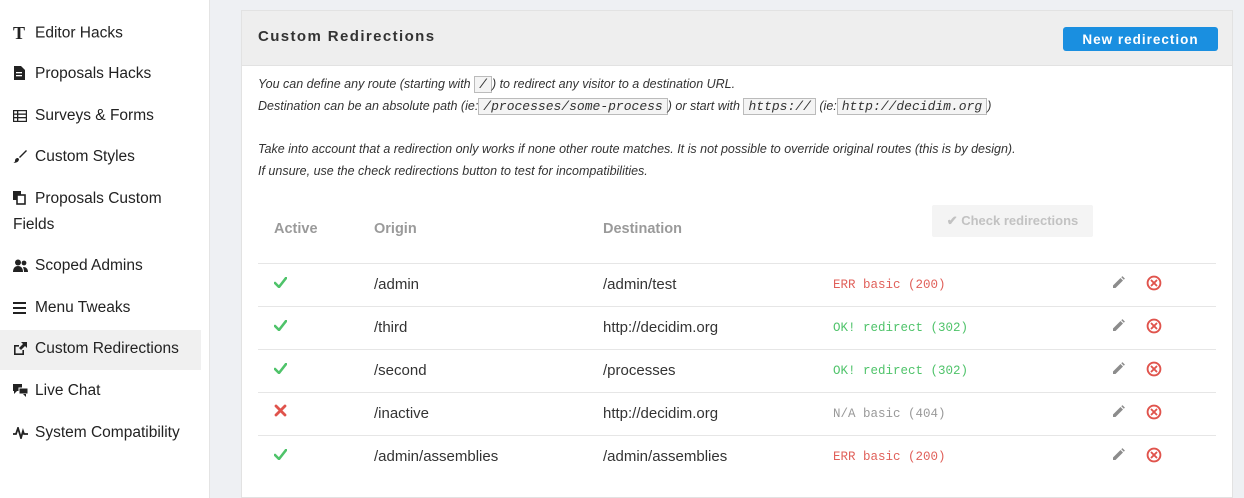 This screenshot has width=1244, height=498. Describe the element at coordinates (24, 157) in the screenshot. I see `paintbrush-icon` at that location.